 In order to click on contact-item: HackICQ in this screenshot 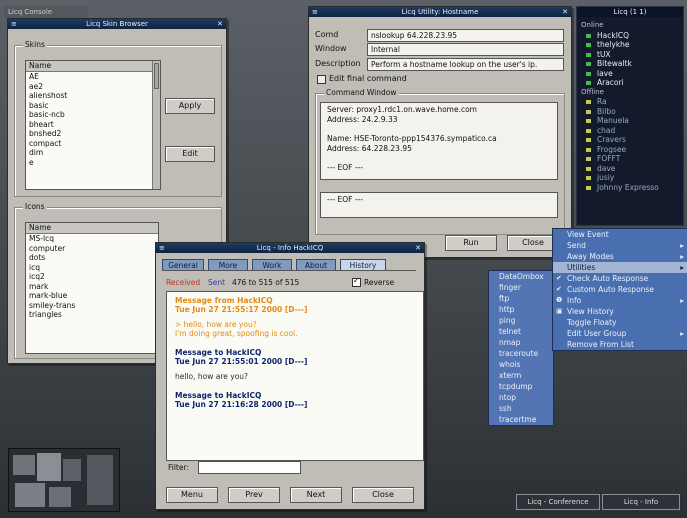, I will do `click(630, 36)`.